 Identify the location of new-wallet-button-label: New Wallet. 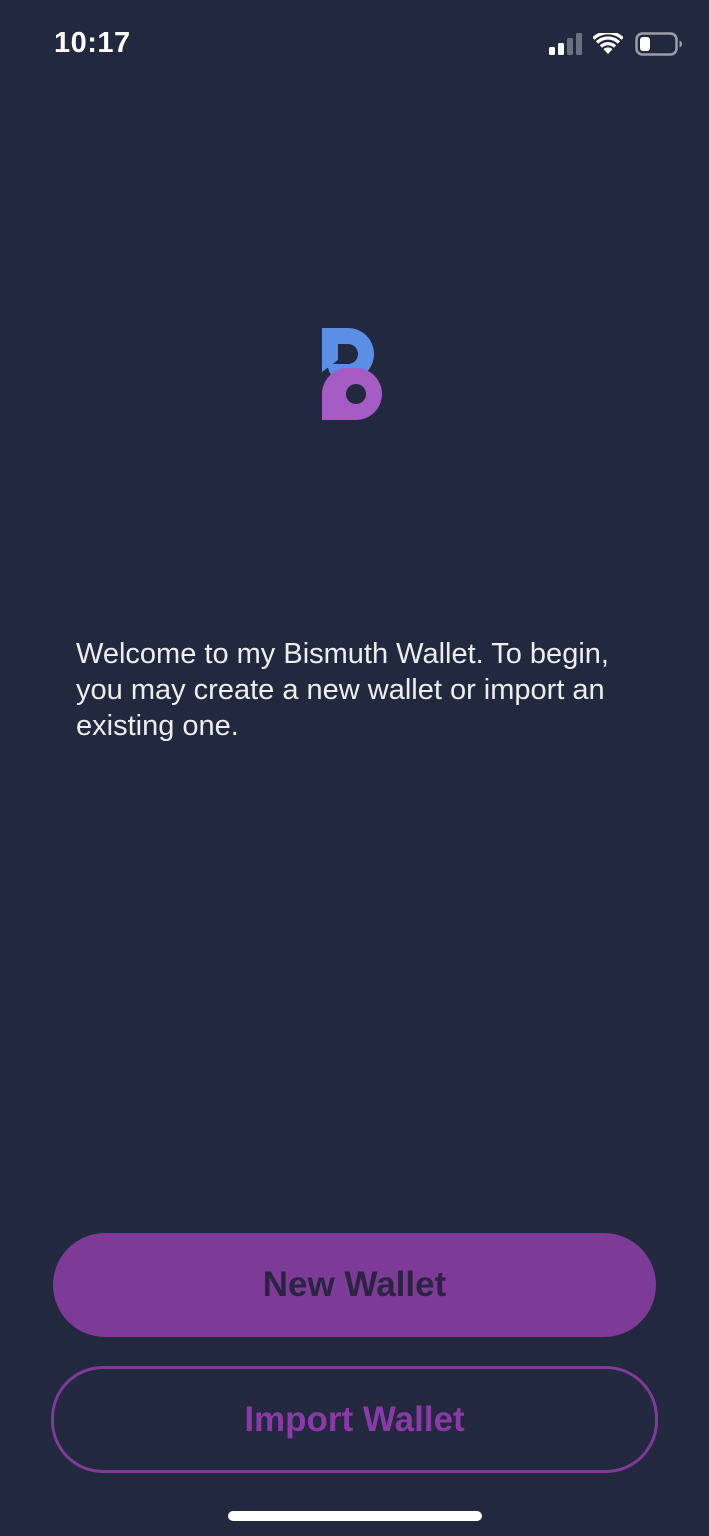
(354, 1284).